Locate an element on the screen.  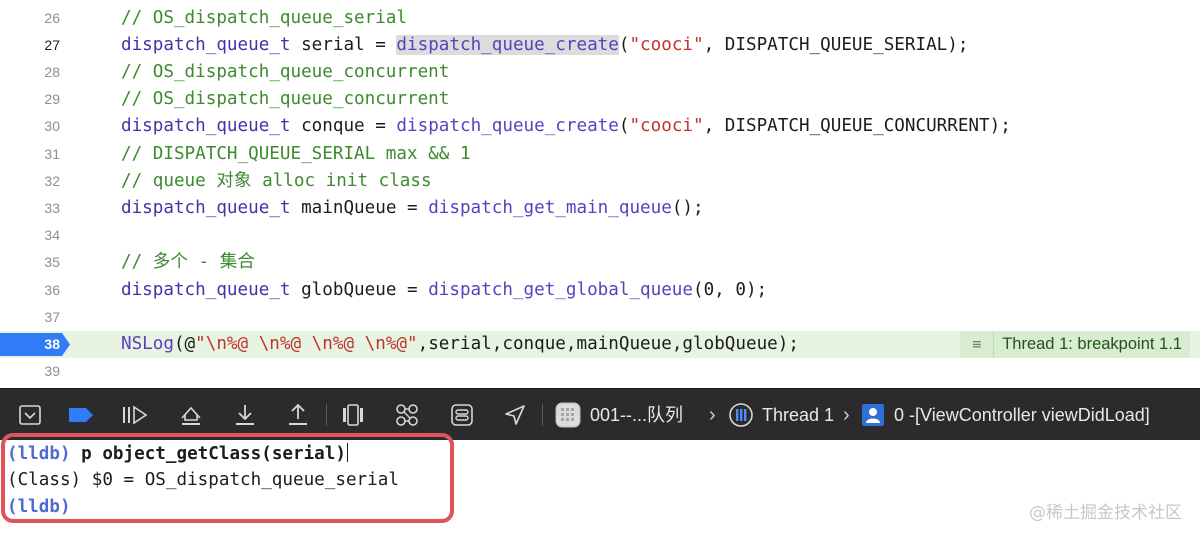
line-number: 27 is located at coordinates (52, 44).